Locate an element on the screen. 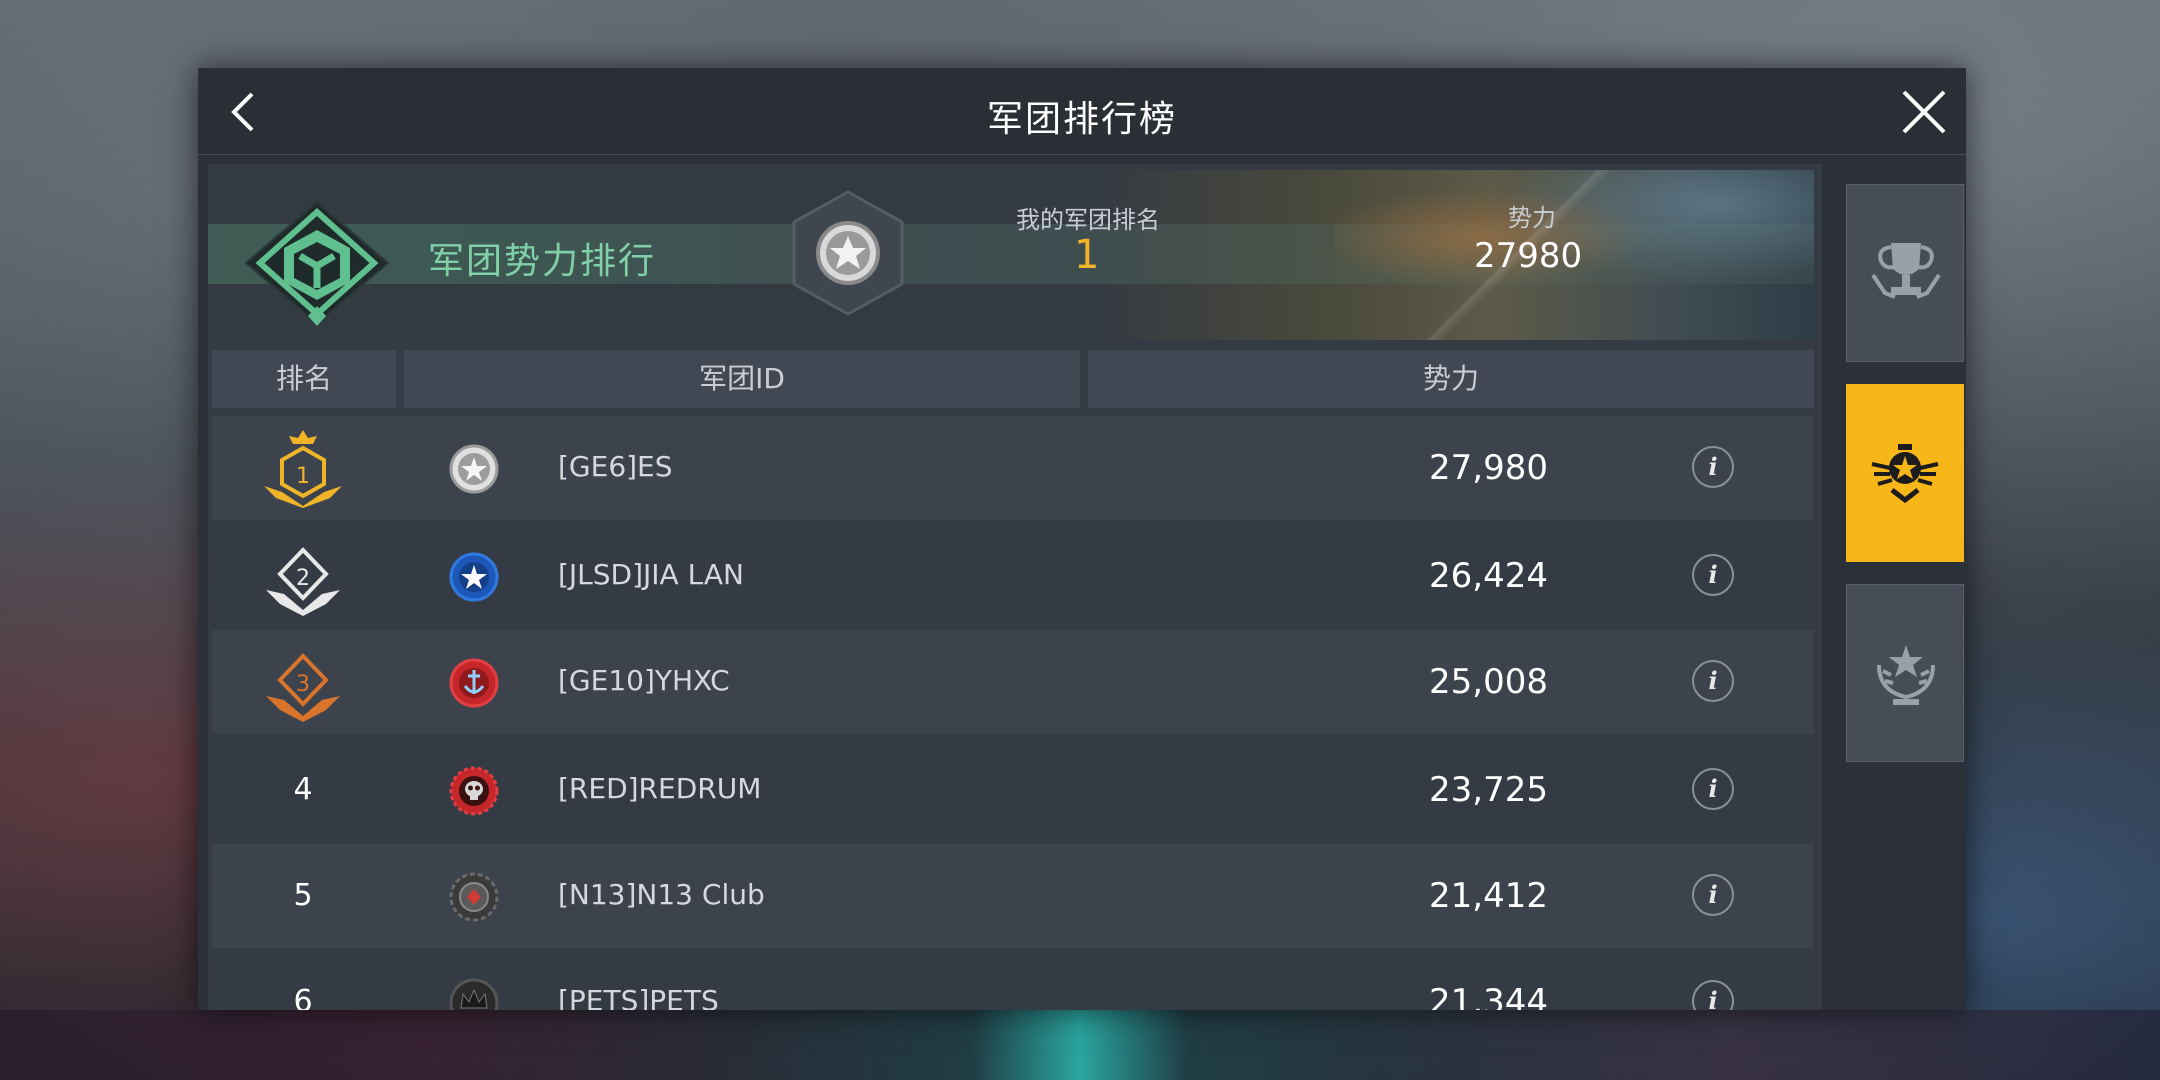  my-guild-badge-icon is located at coordinates (848, 253).